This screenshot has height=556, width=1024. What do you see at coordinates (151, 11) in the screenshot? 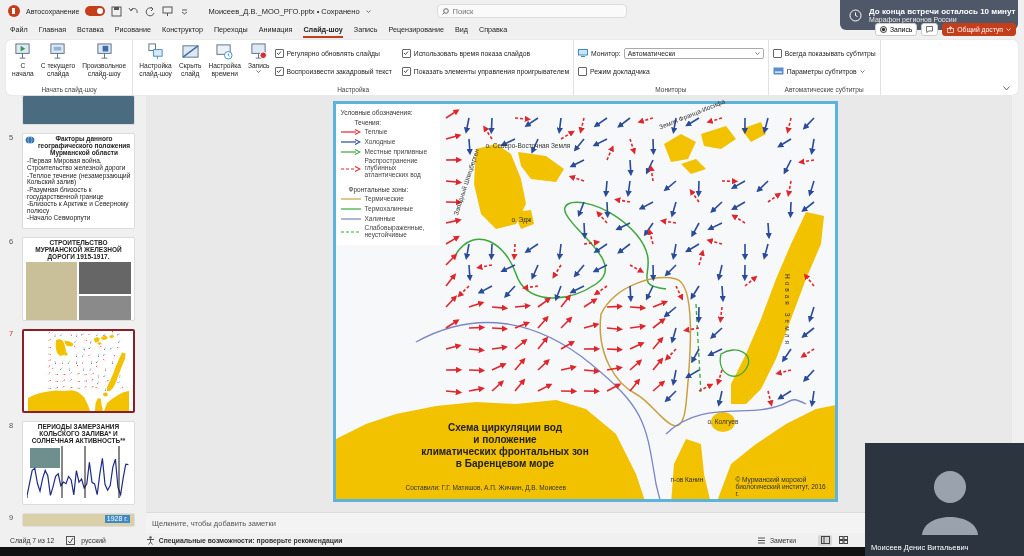
I see `redo-icon` at bounding box center [151, 11].